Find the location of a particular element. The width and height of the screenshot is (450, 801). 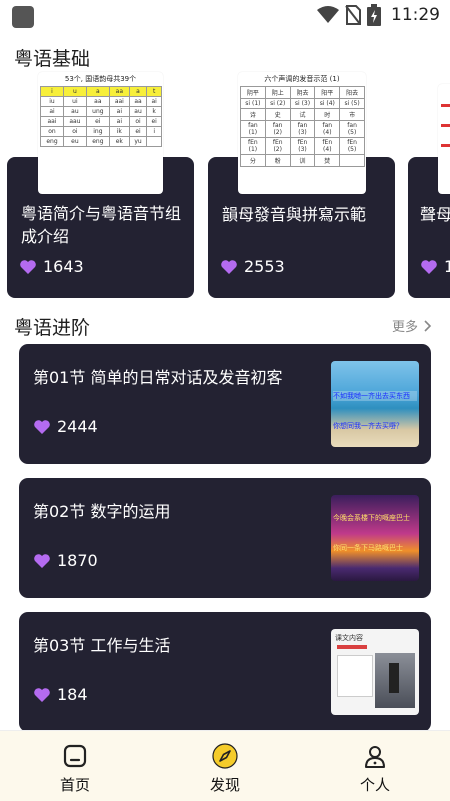

nav-discover: 发现 is located at coordinates (225, 766).